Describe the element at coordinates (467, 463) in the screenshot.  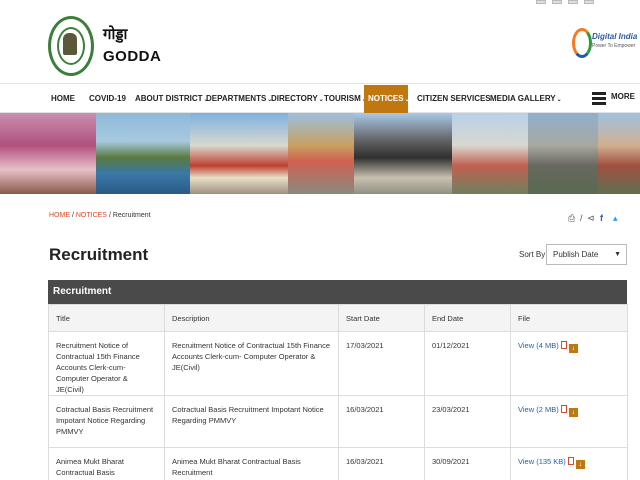
I see `row-end-date: 30/09/2021` at that location.